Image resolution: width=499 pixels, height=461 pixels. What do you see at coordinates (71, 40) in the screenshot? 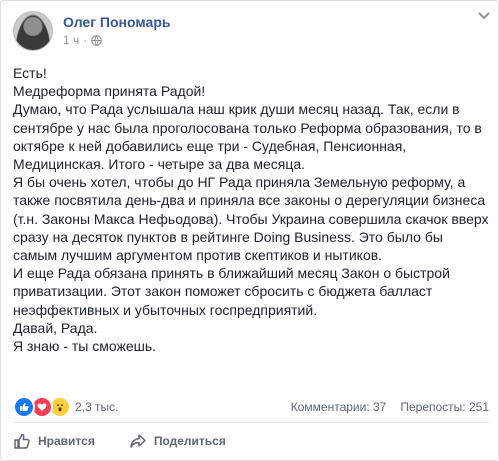
I see `post-time: 1 ч` at bounding box center [71, 40].